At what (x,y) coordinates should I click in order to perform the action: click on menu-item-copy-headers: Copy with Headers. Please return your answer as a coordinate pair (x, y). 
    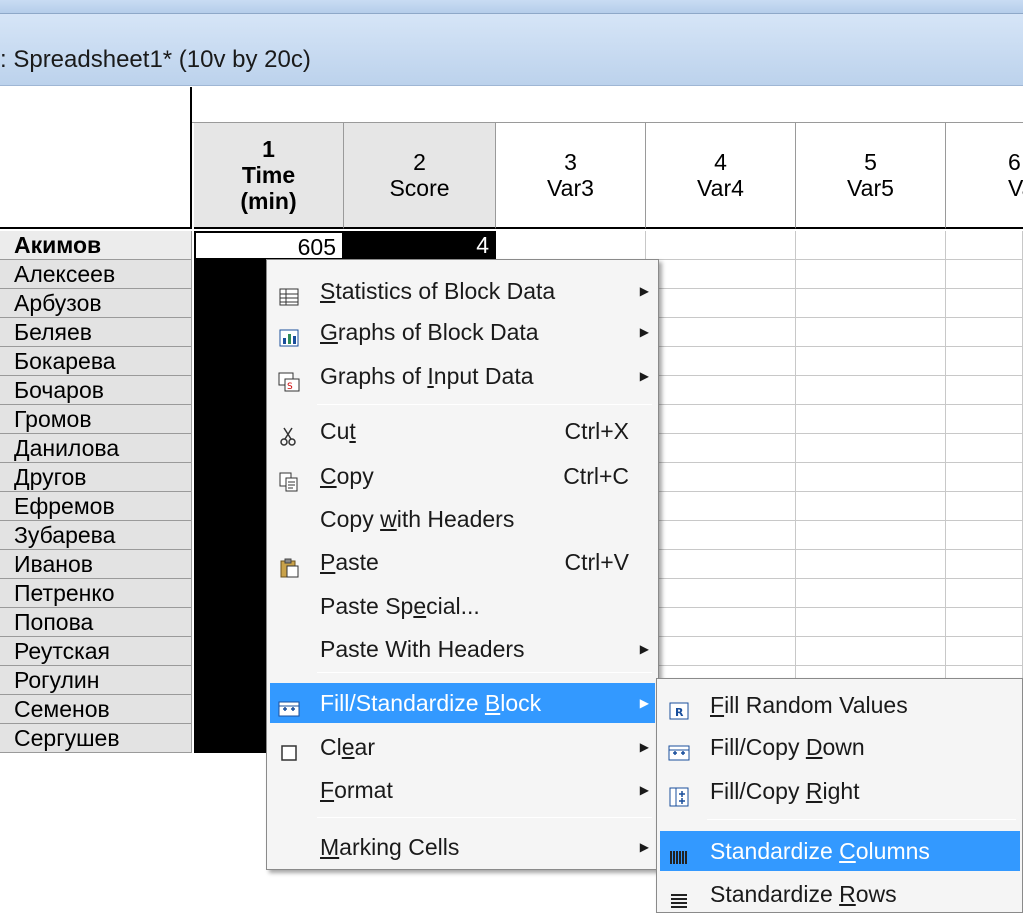
    Looking at the image, I should click on (462, 519).